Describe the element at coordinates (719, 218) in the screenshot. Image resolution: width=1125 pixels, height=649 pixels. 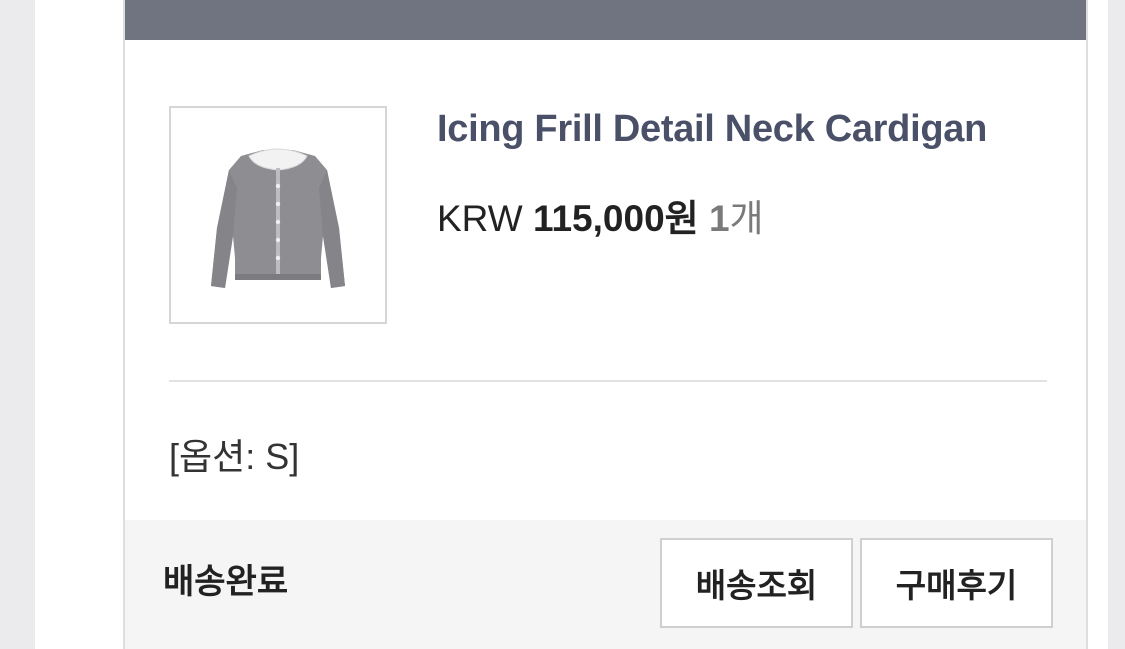
I see `quantity-value: 1` at that location.